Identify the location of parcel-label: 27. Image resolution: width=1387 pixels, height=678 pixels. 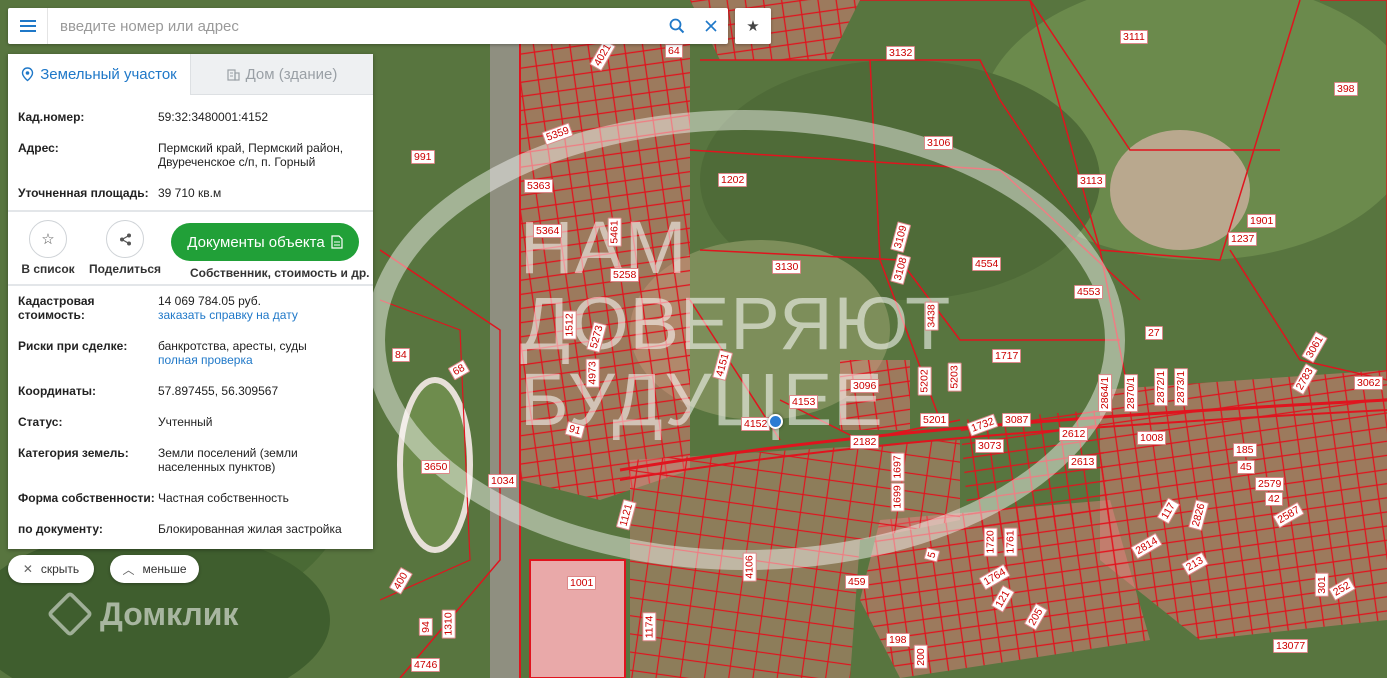
(1154, 333).